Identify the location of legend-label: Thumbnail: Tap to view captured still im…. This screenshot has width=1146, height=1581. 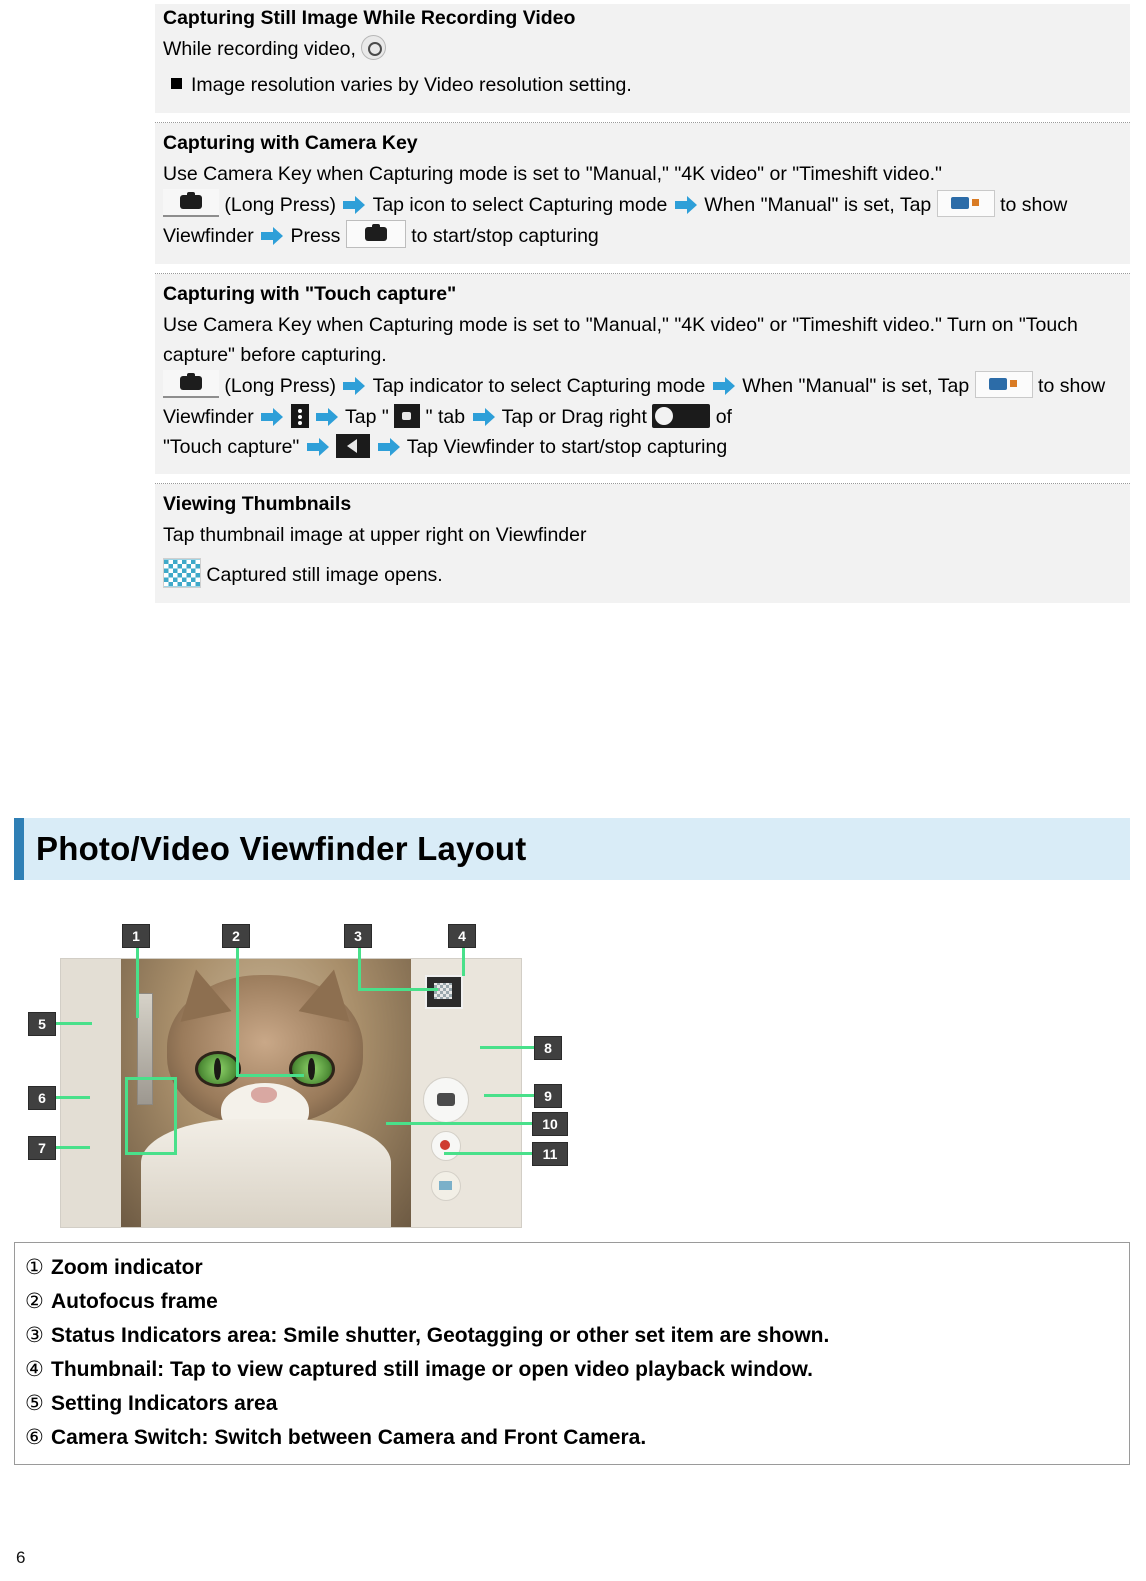
(432, 1369).